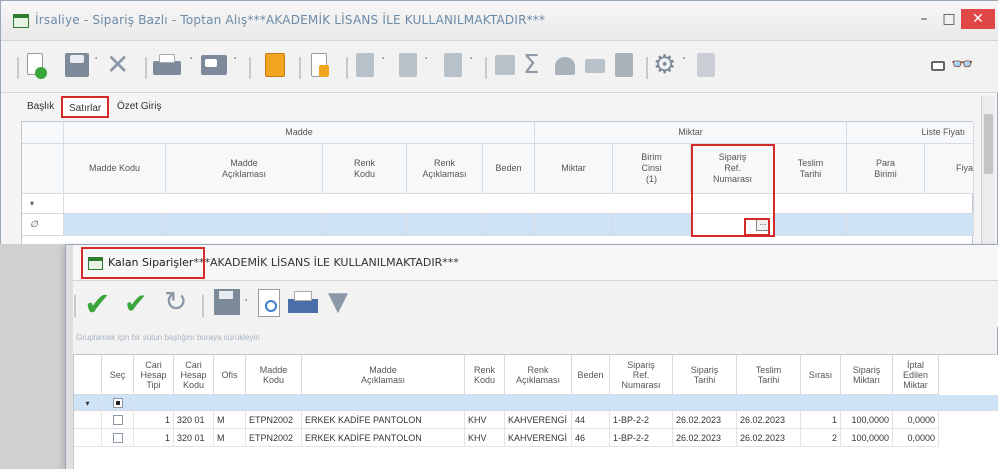 This screenshot has width=998, height=469. Describe the element at coordinates (937, 68) in the screenshot. I see `window-icon` at that location.